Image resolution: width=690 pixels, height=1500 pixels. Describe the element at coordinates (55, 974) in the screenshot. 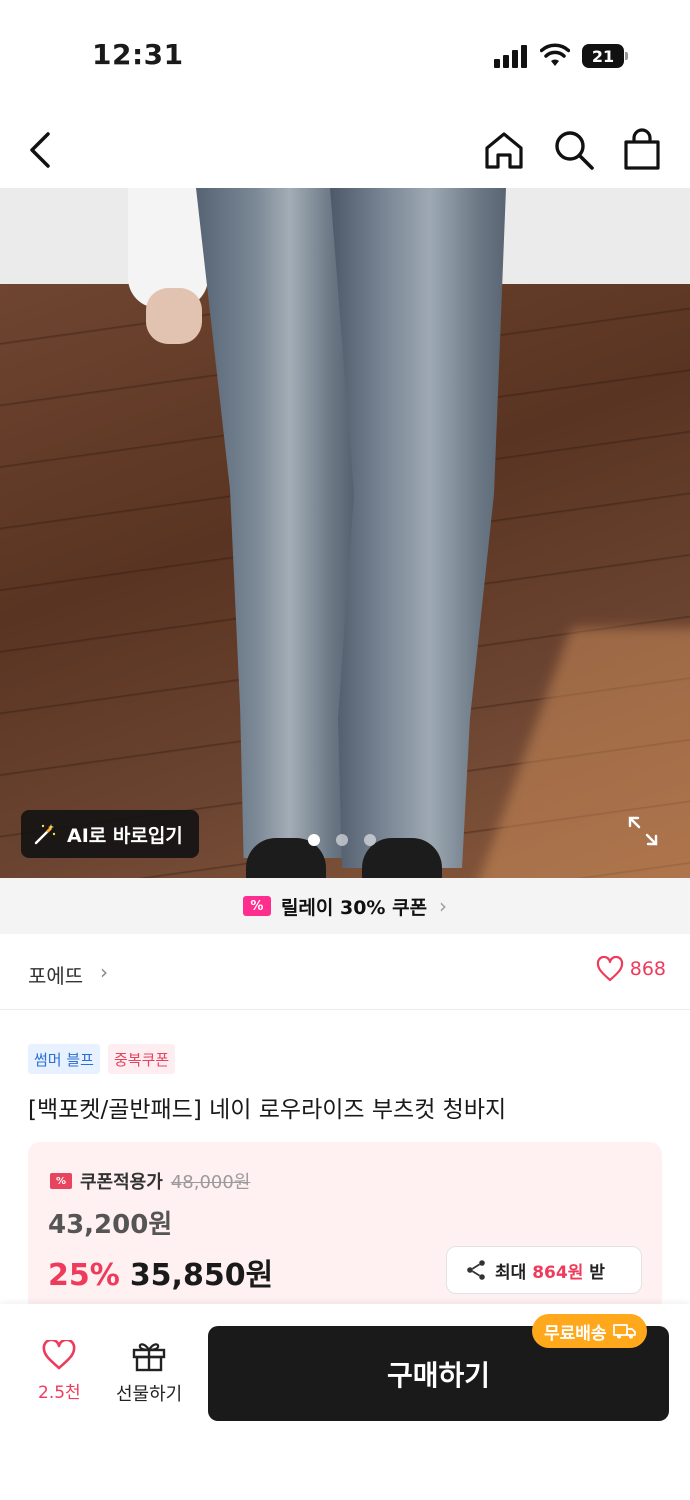

I see `store-name-link: 포에뜨` at that location.